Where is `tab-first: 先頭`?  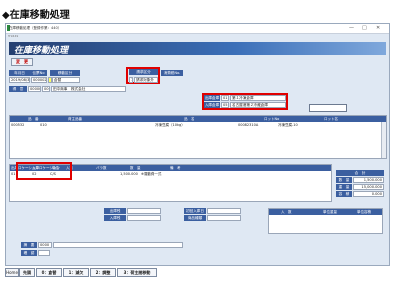
tab-first: 先頭 is located at coordinates (27, 272).